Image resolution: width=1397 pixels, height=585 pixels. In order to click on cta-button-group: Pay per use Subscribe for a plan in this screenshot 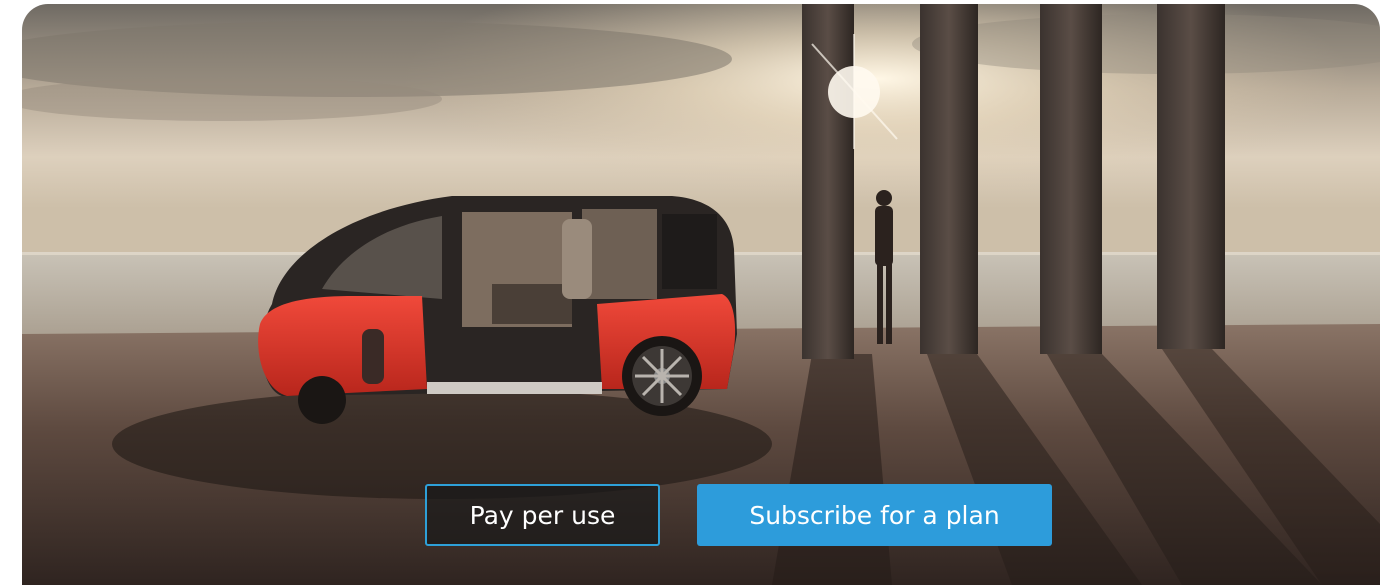, I will do `click(701, 516)`.